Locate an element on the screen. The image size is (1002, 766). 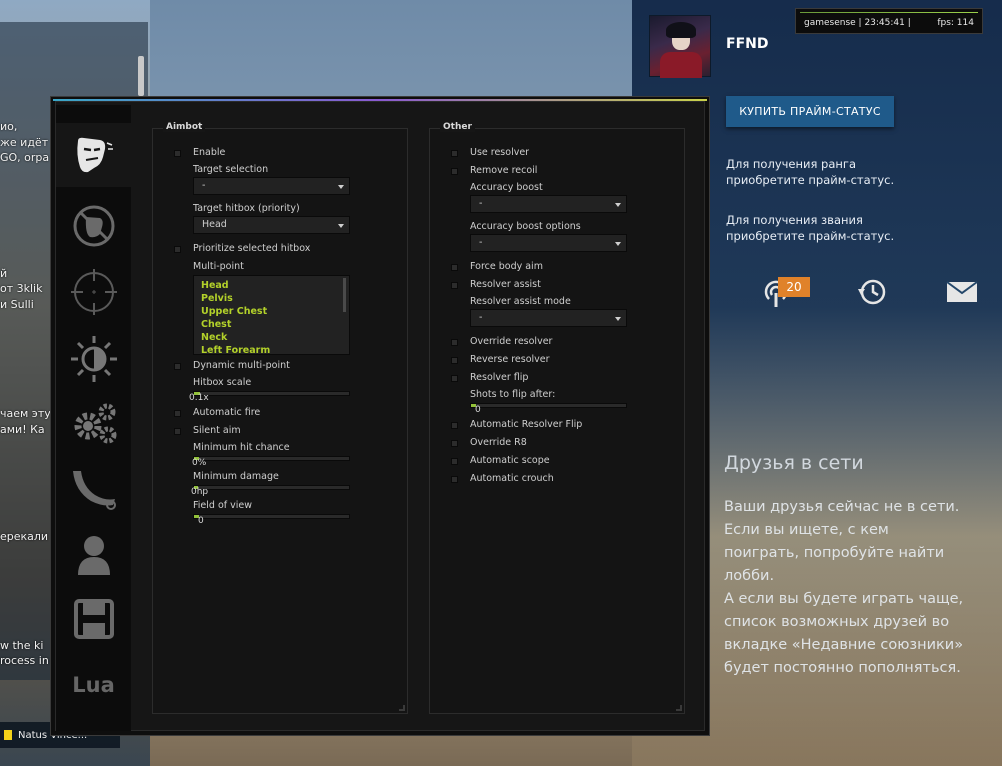
tab-lua: Lua is located at coordinates (93, 685).